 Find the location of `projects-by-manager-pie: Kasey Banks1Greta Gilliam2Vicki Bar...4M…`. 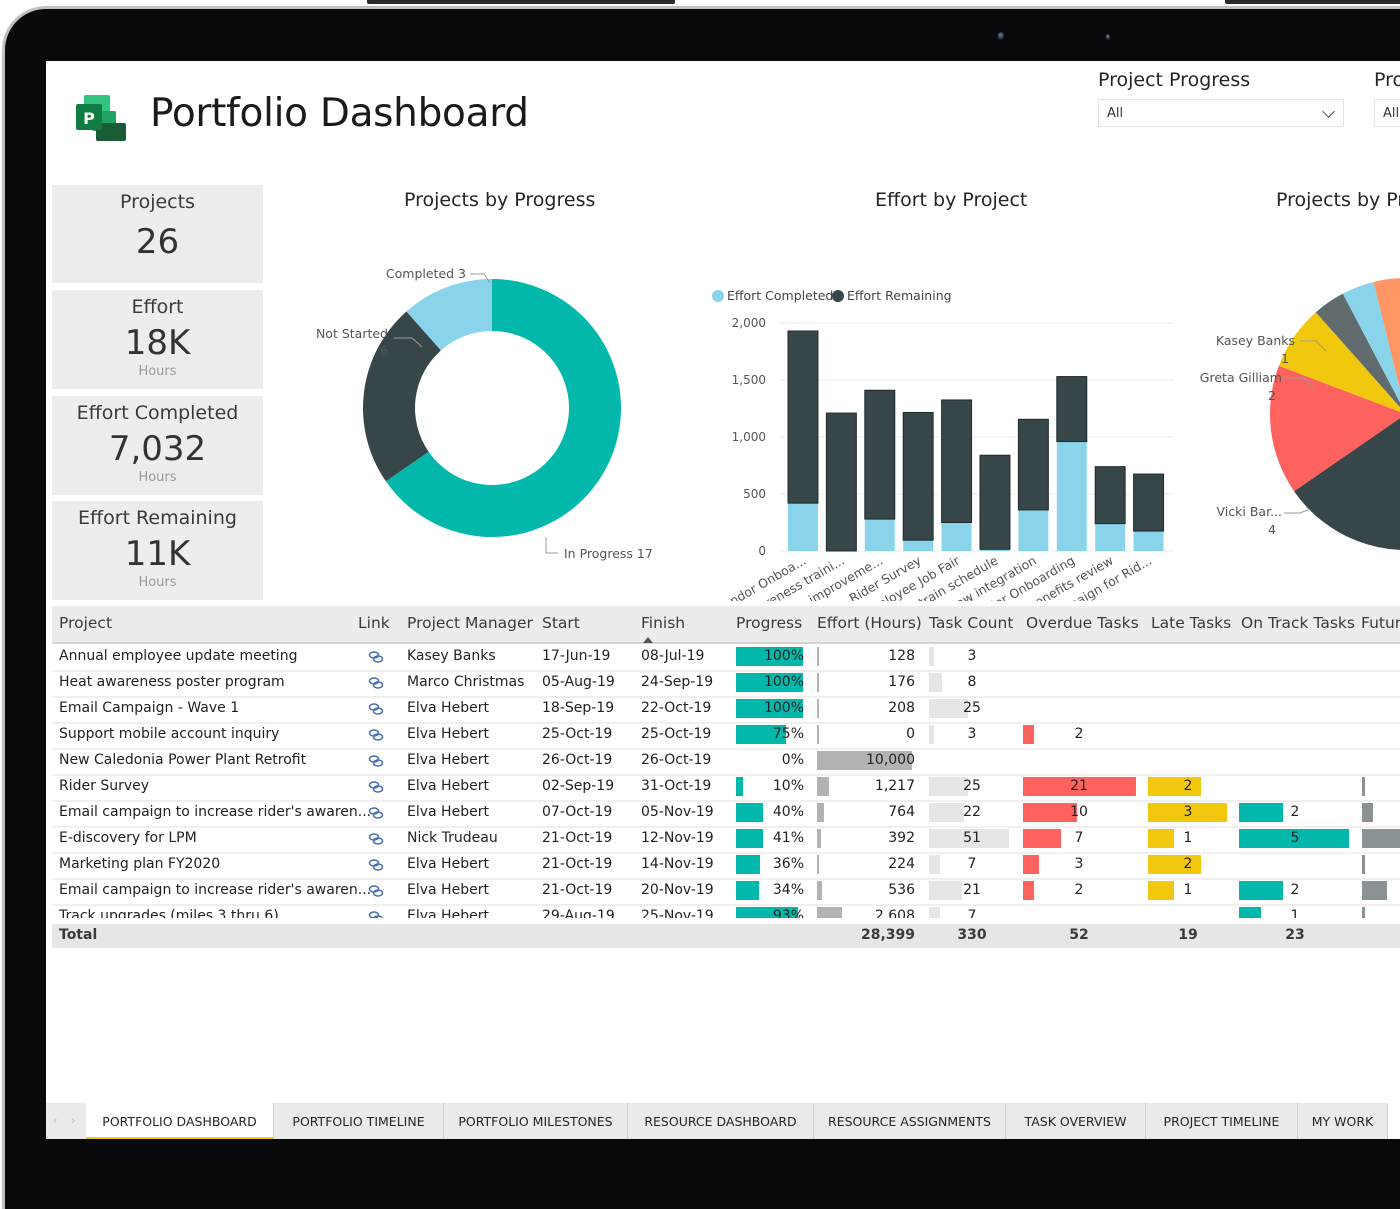

projects-by-manager-pie: Kasey Banks1Greta Gilliam2Vicki Bar...4M… is located at coordinates (1285, 411).